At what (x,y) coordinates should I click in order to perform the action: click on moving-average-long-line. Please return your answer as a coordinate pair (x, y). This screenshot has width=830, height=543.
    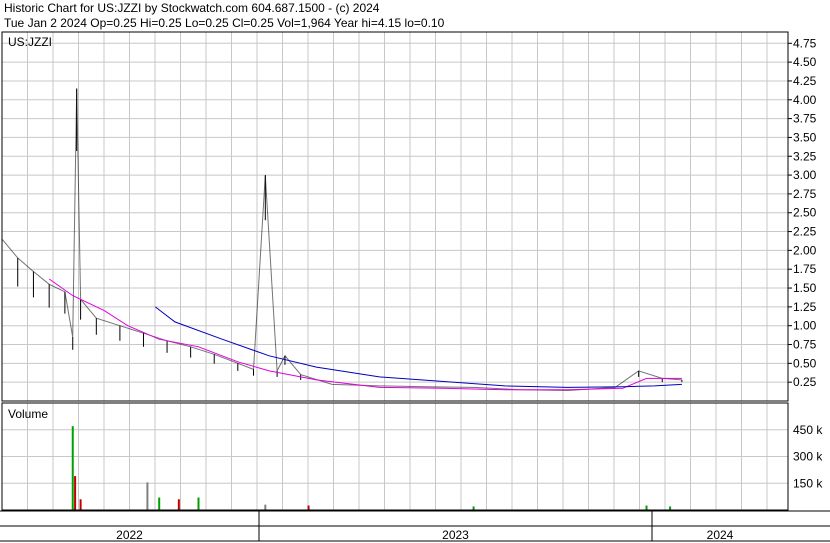
    Looking at the image, I should click on (418, 347).